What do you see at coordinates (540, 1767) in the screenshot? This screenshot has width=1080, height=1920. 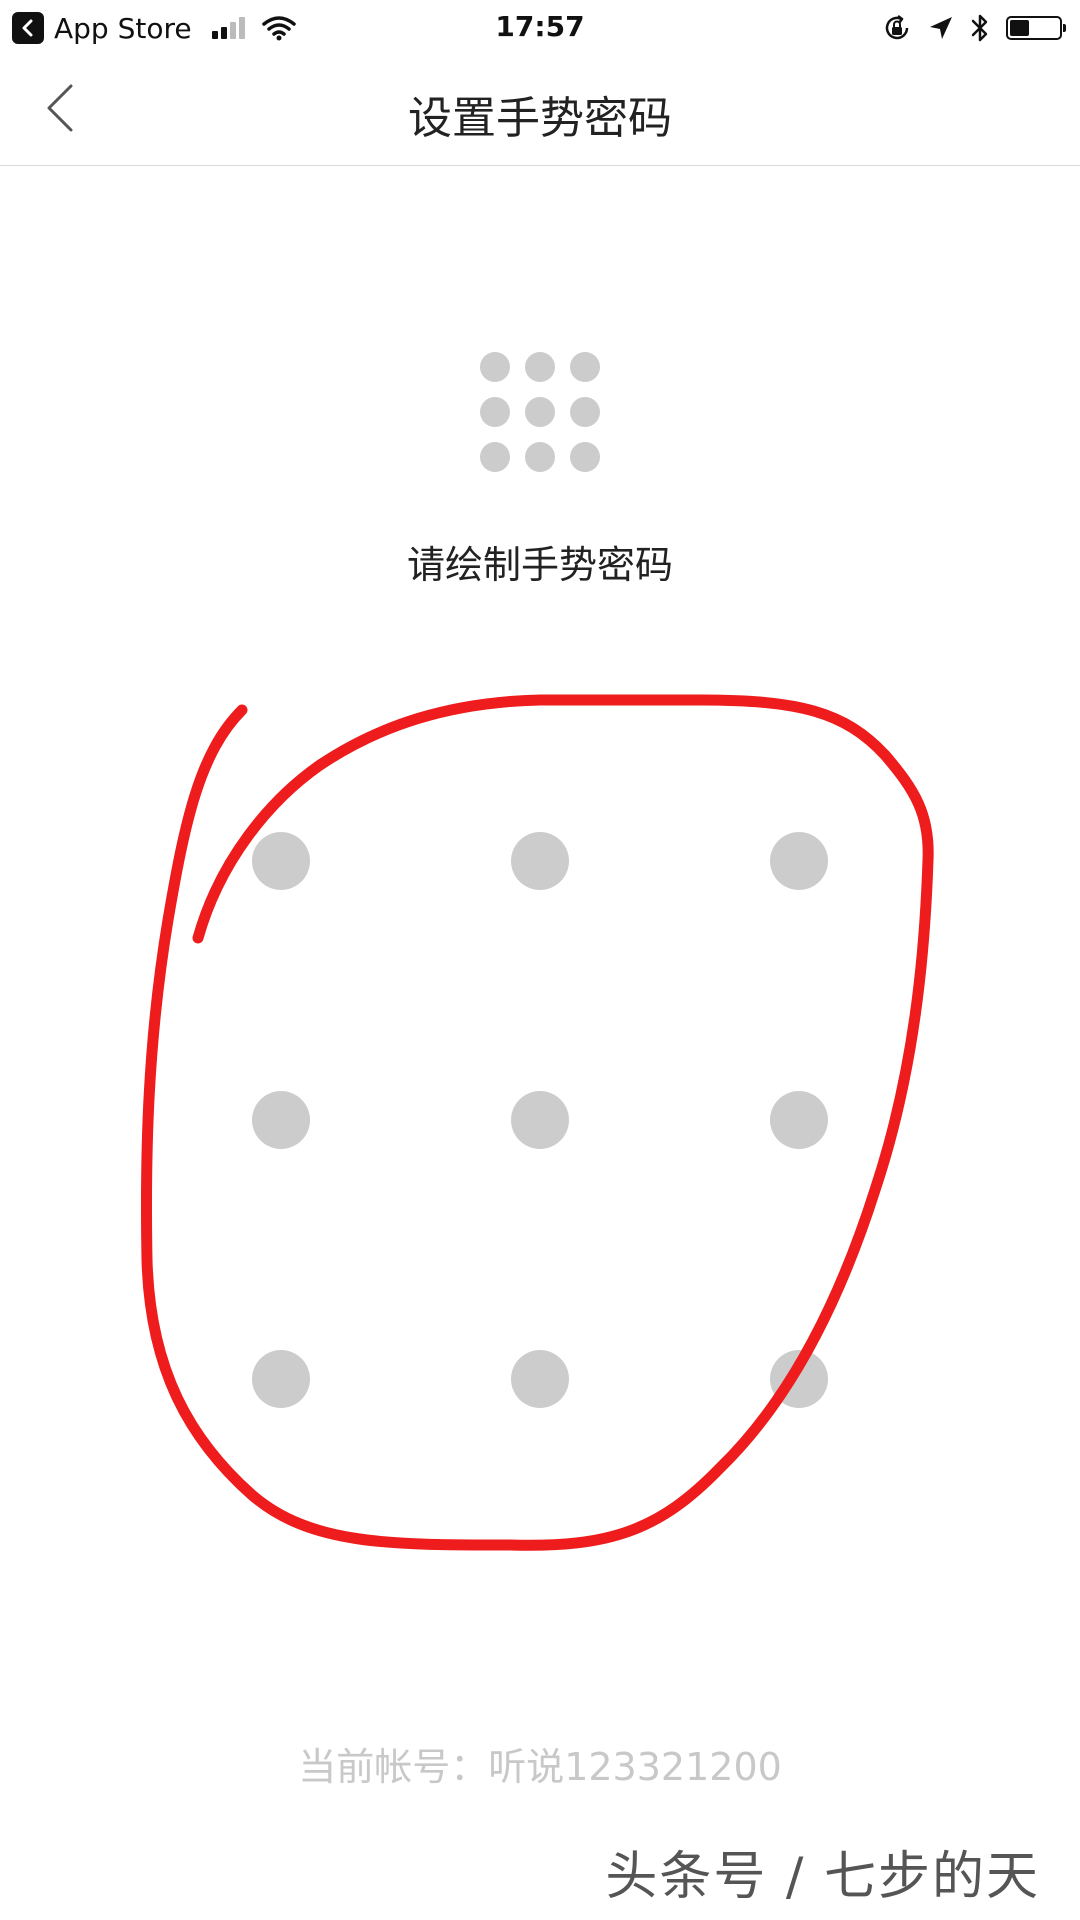 I see `current-account-label: 当前帐号：听说123321200` at bounding box center [540, 1767].